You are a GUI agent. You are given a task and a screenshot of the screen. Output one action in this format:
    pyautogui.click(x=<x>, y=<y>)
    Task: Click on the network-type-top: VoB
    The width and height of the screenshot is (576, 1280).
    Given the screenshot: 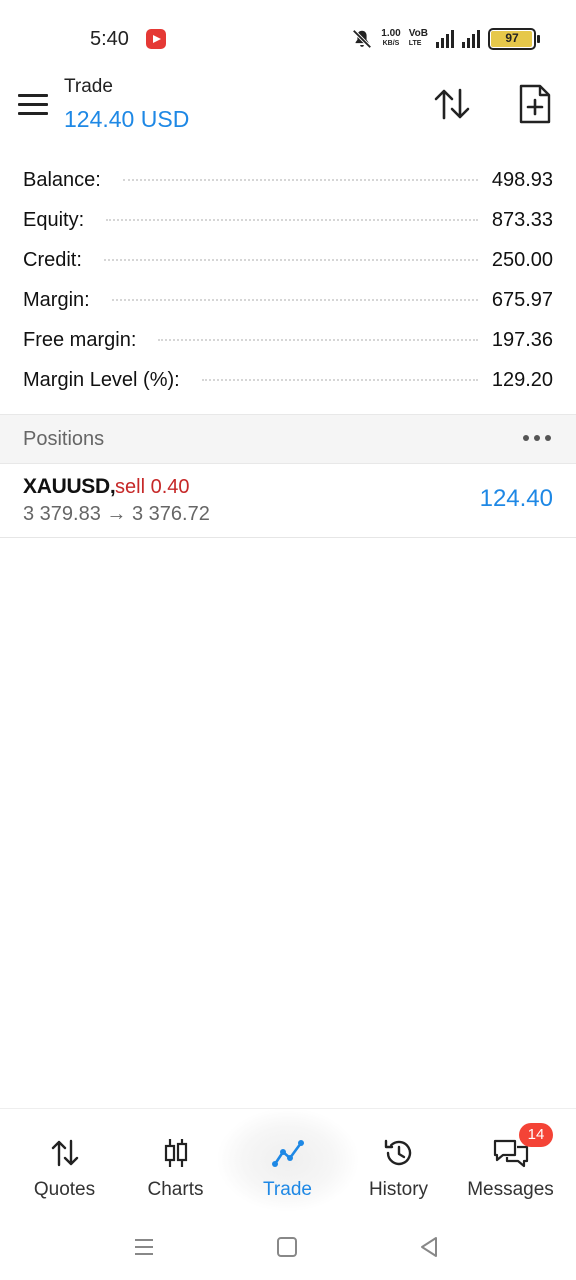 What is the action you would take?
    pyautogui.click(x=418, y=33)
    